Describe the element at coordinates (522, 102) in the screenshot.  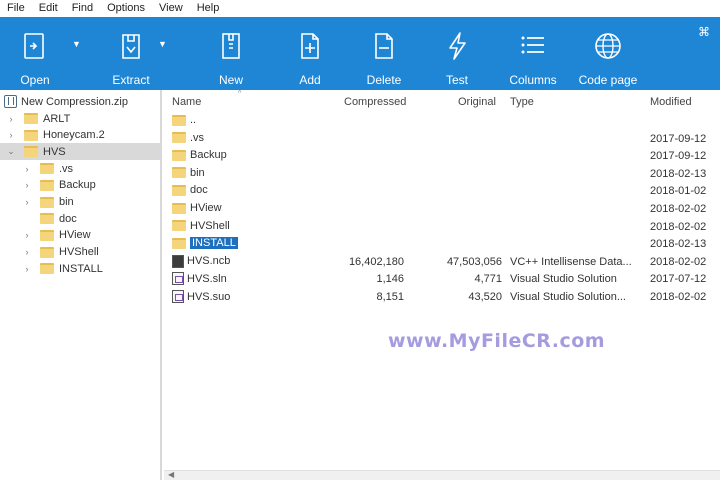
I see `column-header-type: Type` at that location.